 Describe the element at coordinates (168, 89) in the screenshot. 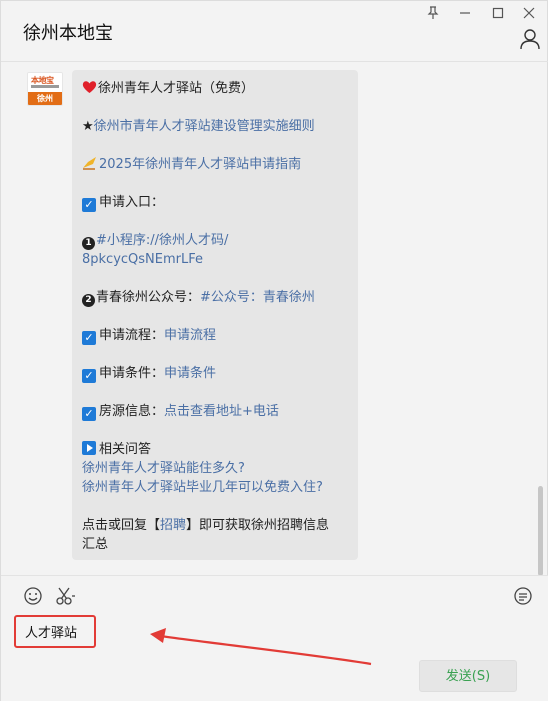

I see `message-line-title: 徐州青年人才驿站（免费）` at that location.